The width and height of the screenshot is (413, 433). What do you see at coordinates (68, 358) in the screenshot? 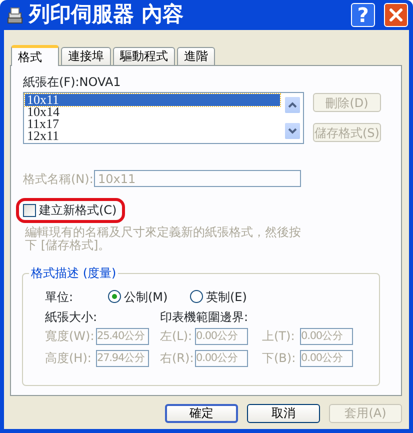
I see `field-label: 高度(H):` at bounding box center [68, 358].